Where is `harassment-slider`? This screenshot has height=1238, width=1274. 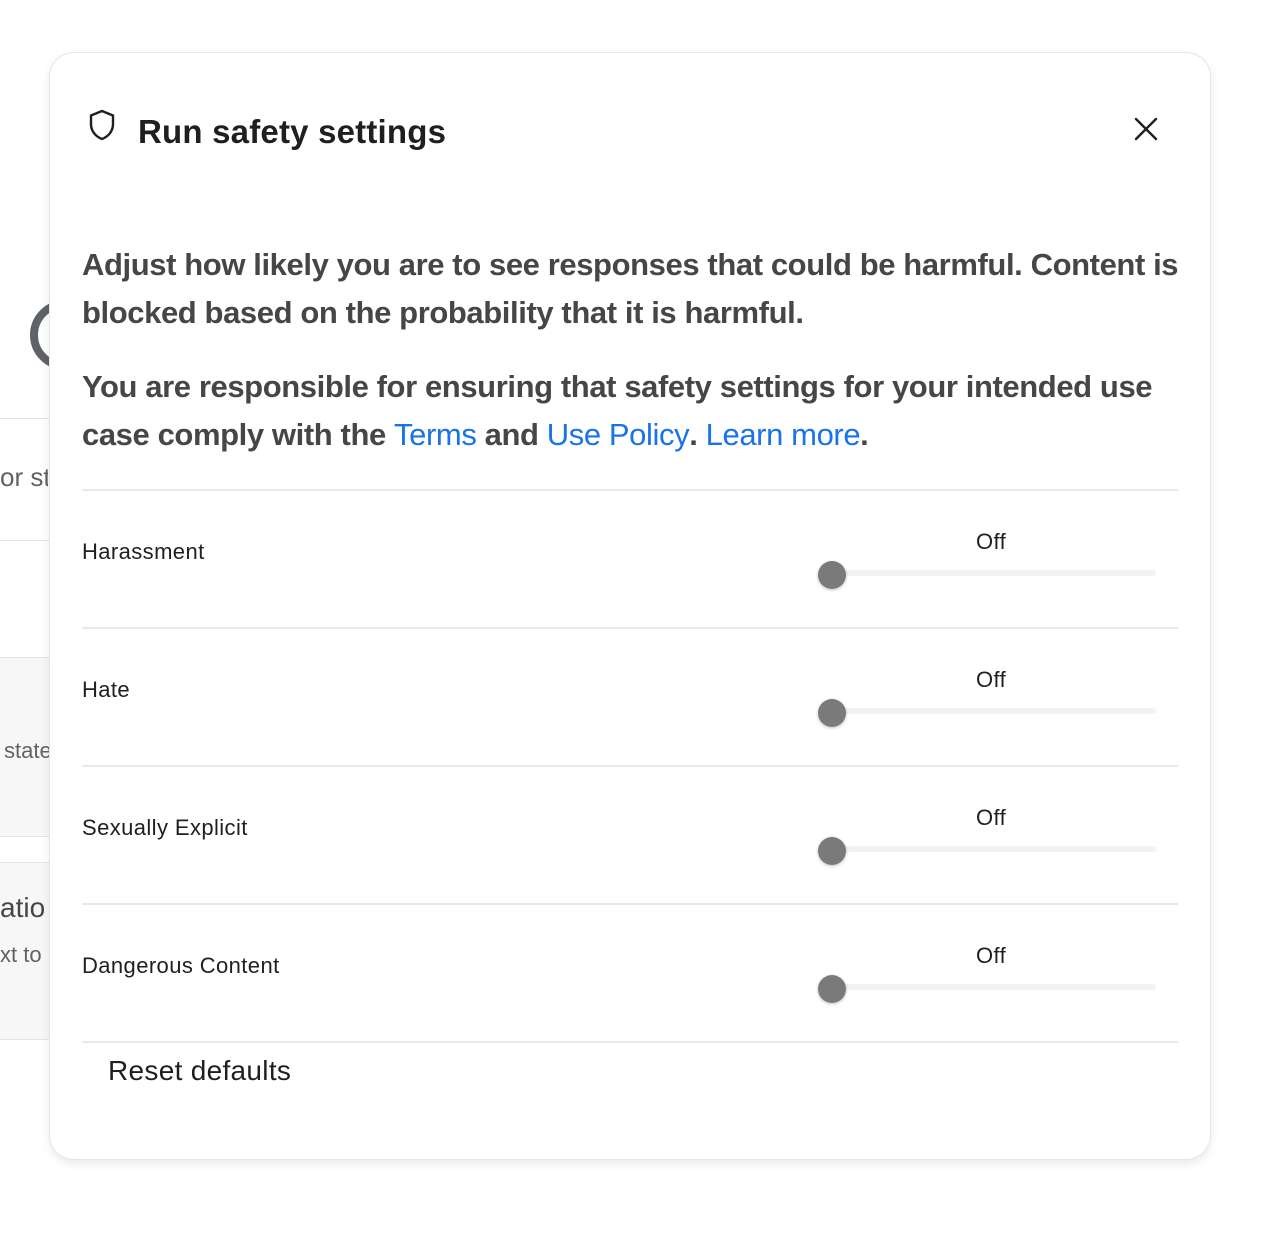
harassment-slider is located at coordinates (987, 575).